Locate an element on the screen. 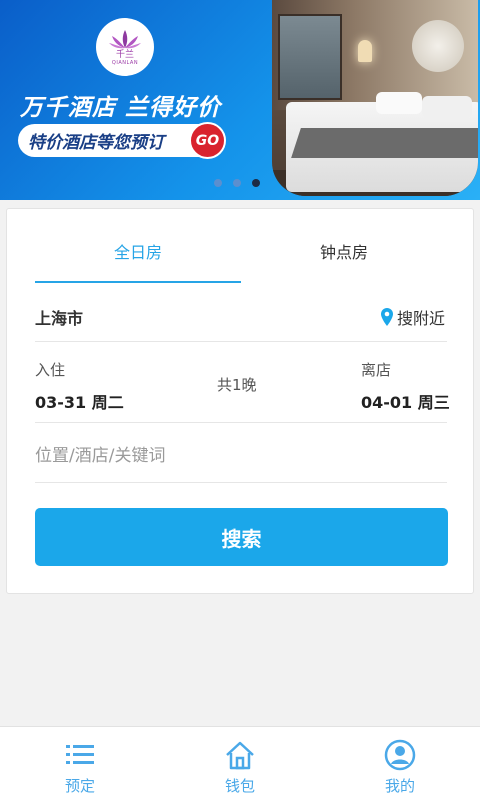  nav-item-booking: 预定 is located at coordinates (80, 763).